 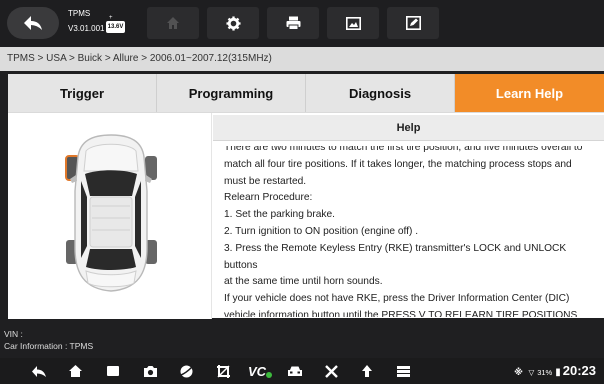 I want to click on nav-camera-button, so click(x=150, y=371).